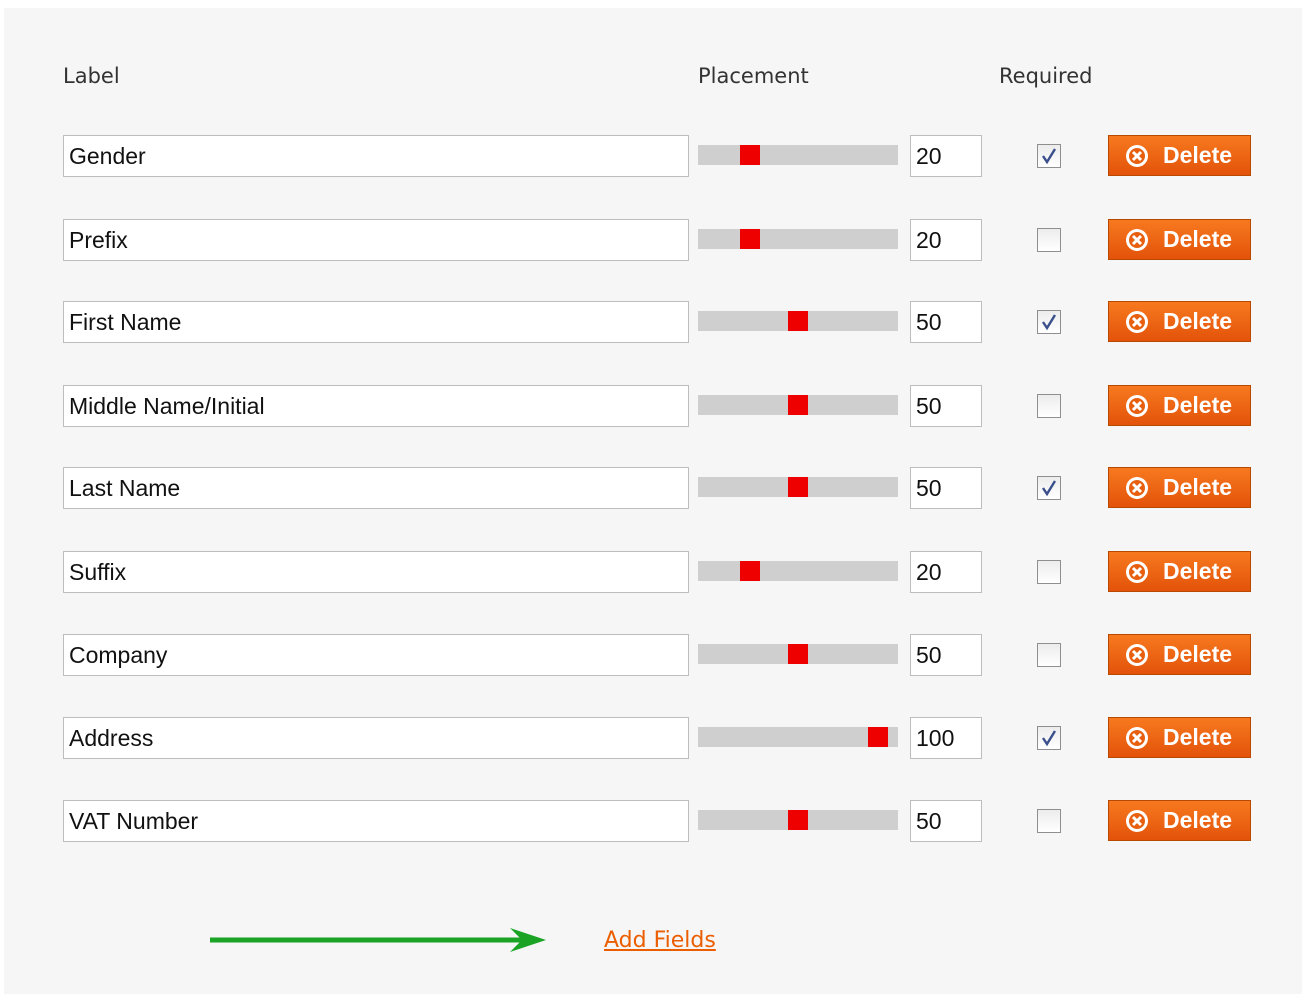 The image size is (1305, 997). Describe the element at coordinates (1046, 76) in the screenshot. I see `header-required: Required` at that location.